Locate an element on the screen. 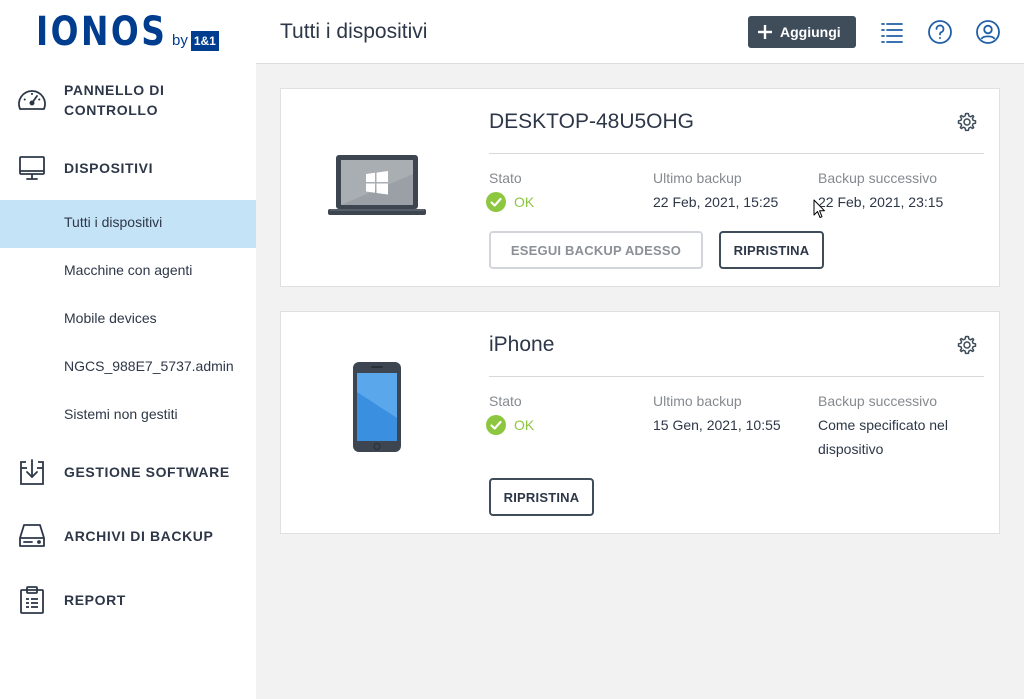  backup-now-label: ESEGUI BACKUP ADESSO is located at coordinates (596, 250).